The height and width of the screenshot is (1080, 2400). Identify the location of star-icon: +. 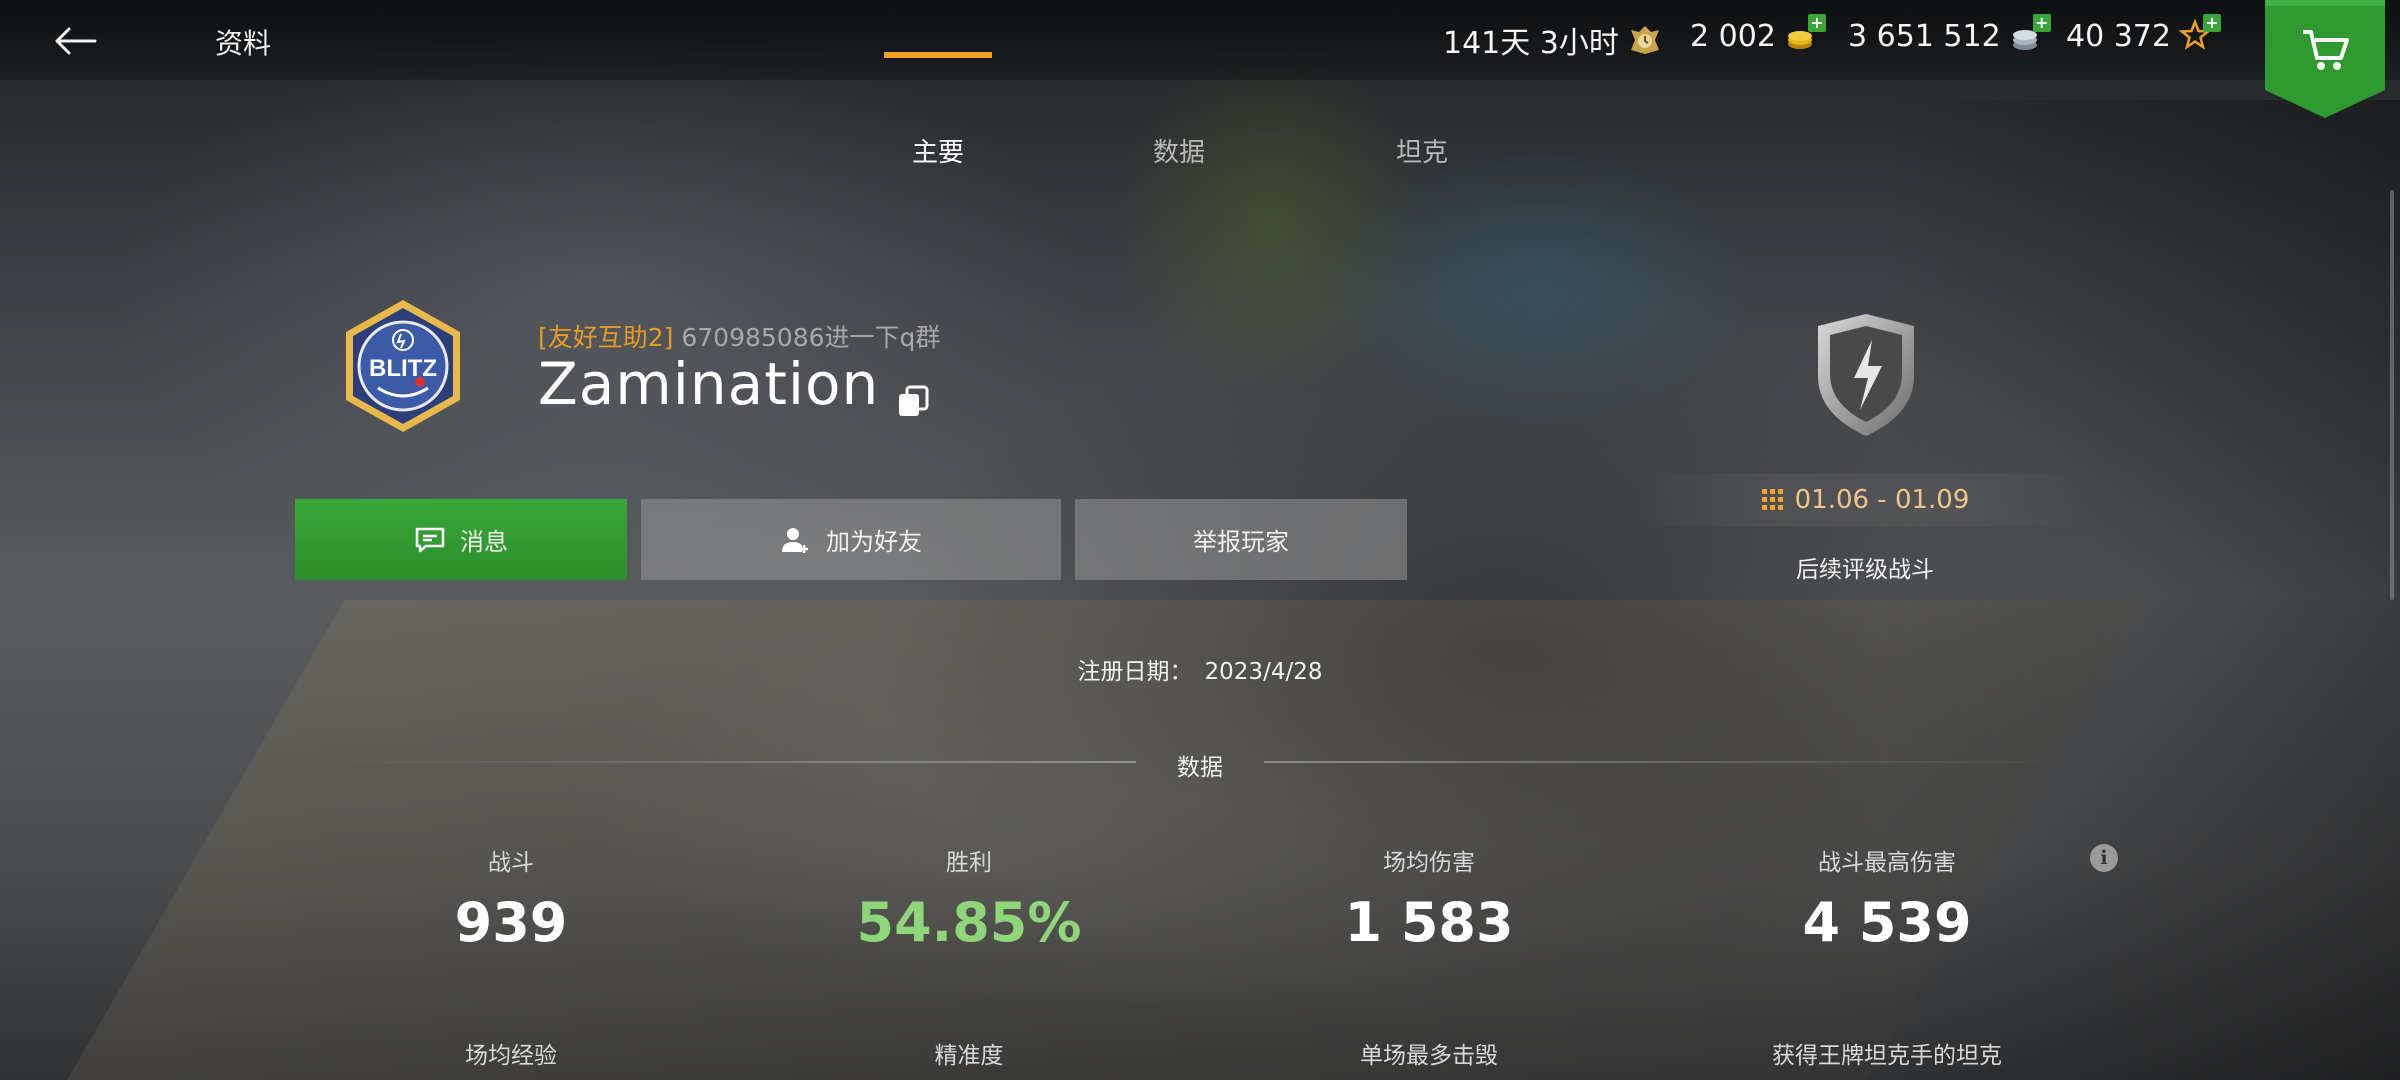
(2199, 34).